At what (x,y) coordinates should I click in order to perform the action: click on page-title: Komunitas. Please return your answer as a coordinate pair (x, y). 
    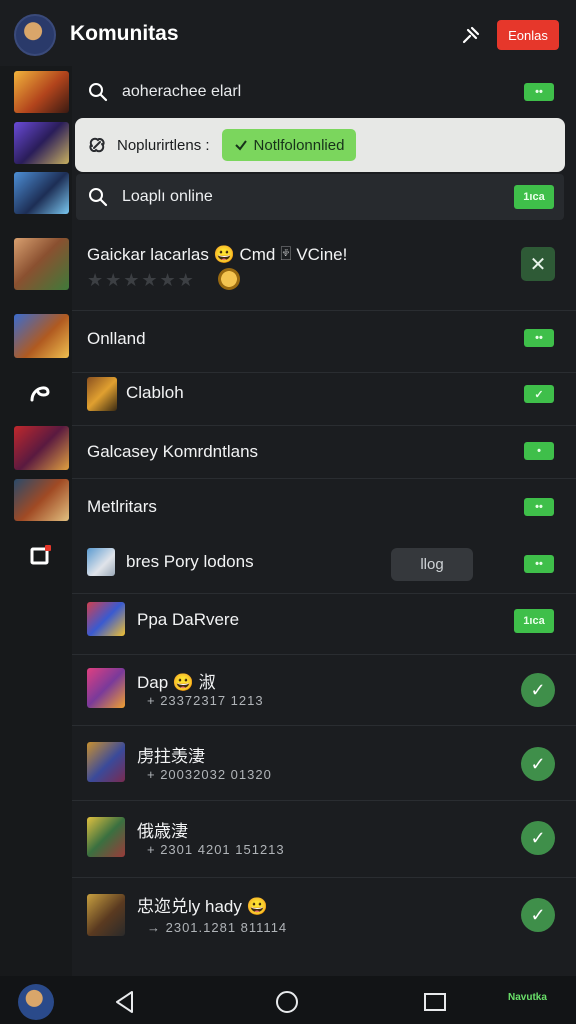
    Looking at the image, I should click on (124, 33).